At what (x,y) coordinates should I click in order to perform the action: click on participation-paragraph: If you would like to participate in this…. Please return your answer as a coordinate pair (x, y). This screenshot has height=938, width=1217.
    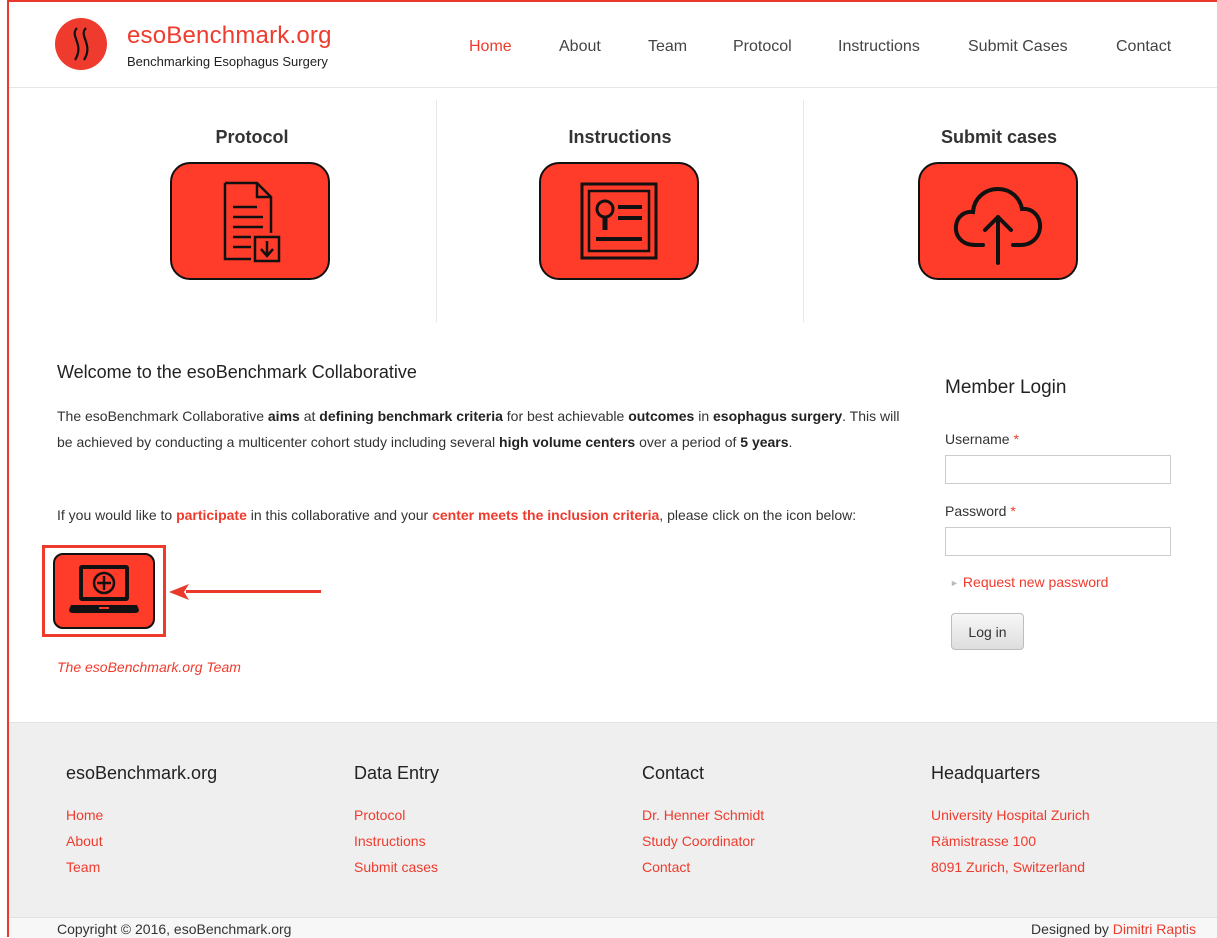
    Looking at the image, I should click on (457, 515).